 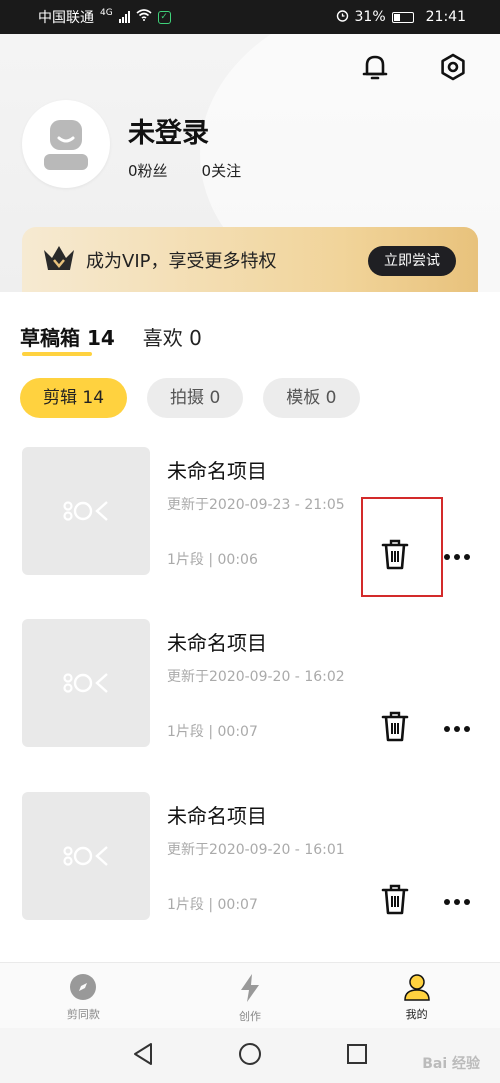 What do you see at coordinates (250, 1016) in the screenshot?
I see `nav-label: 创作` at bounding box center [250, 1016].